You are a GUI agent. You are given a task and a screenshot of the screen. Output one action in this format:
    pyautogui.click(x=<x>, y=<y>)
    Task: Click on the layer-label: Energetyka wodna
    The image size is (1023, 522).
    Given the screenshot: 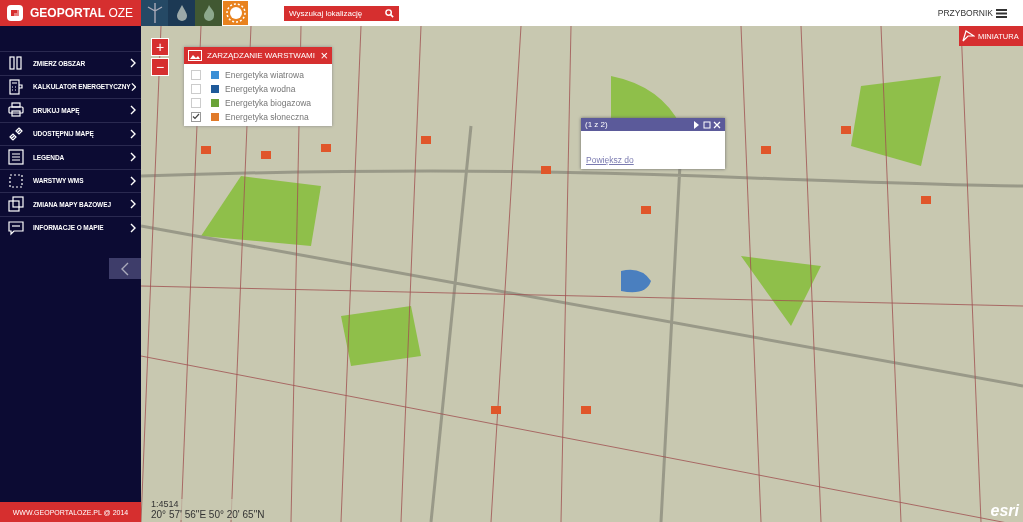 What is the action you would take?
    pyautogui.click(x=260, y=88)
    